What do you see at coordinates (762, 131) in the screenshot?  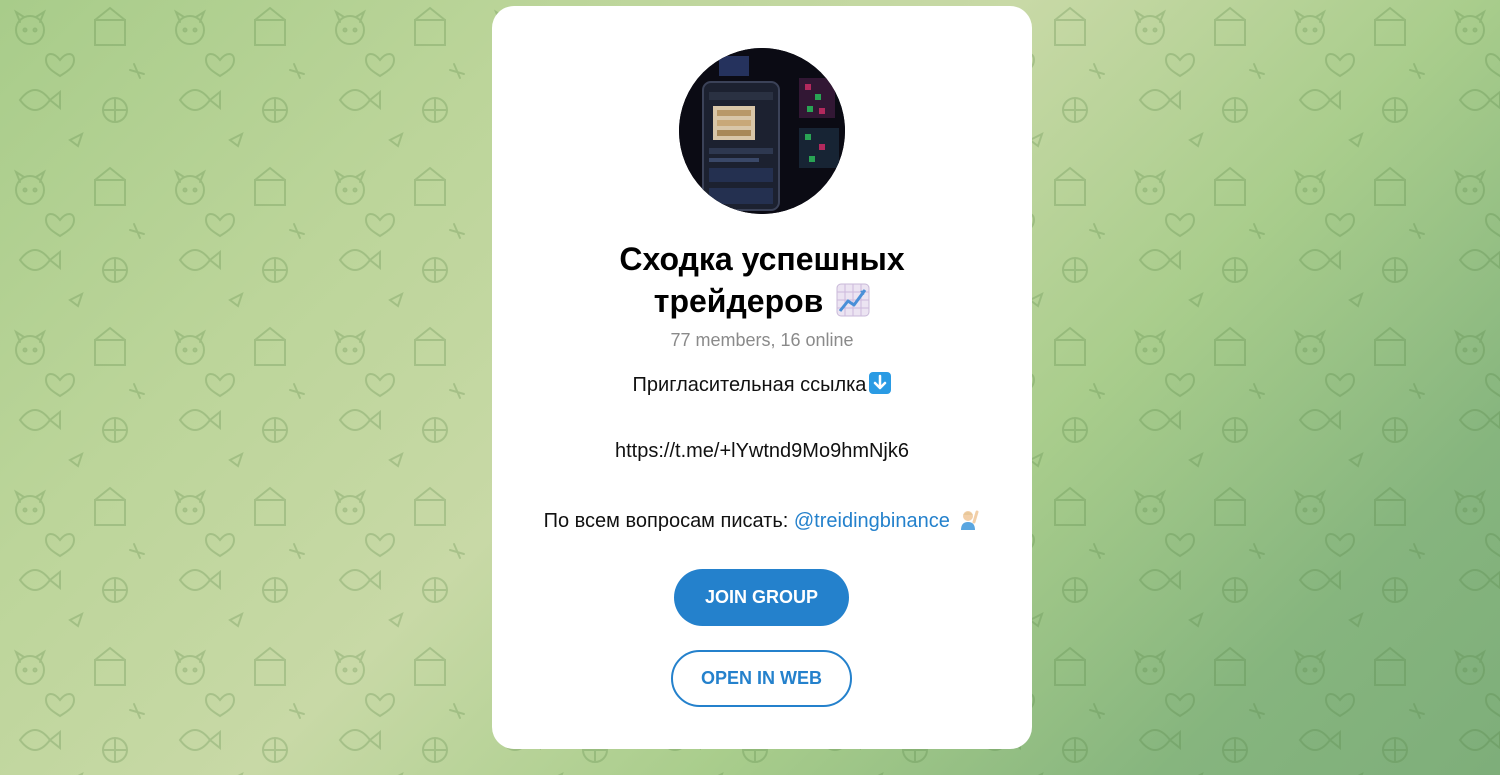 I see `group-avatar` at bounding box center [762, 131].